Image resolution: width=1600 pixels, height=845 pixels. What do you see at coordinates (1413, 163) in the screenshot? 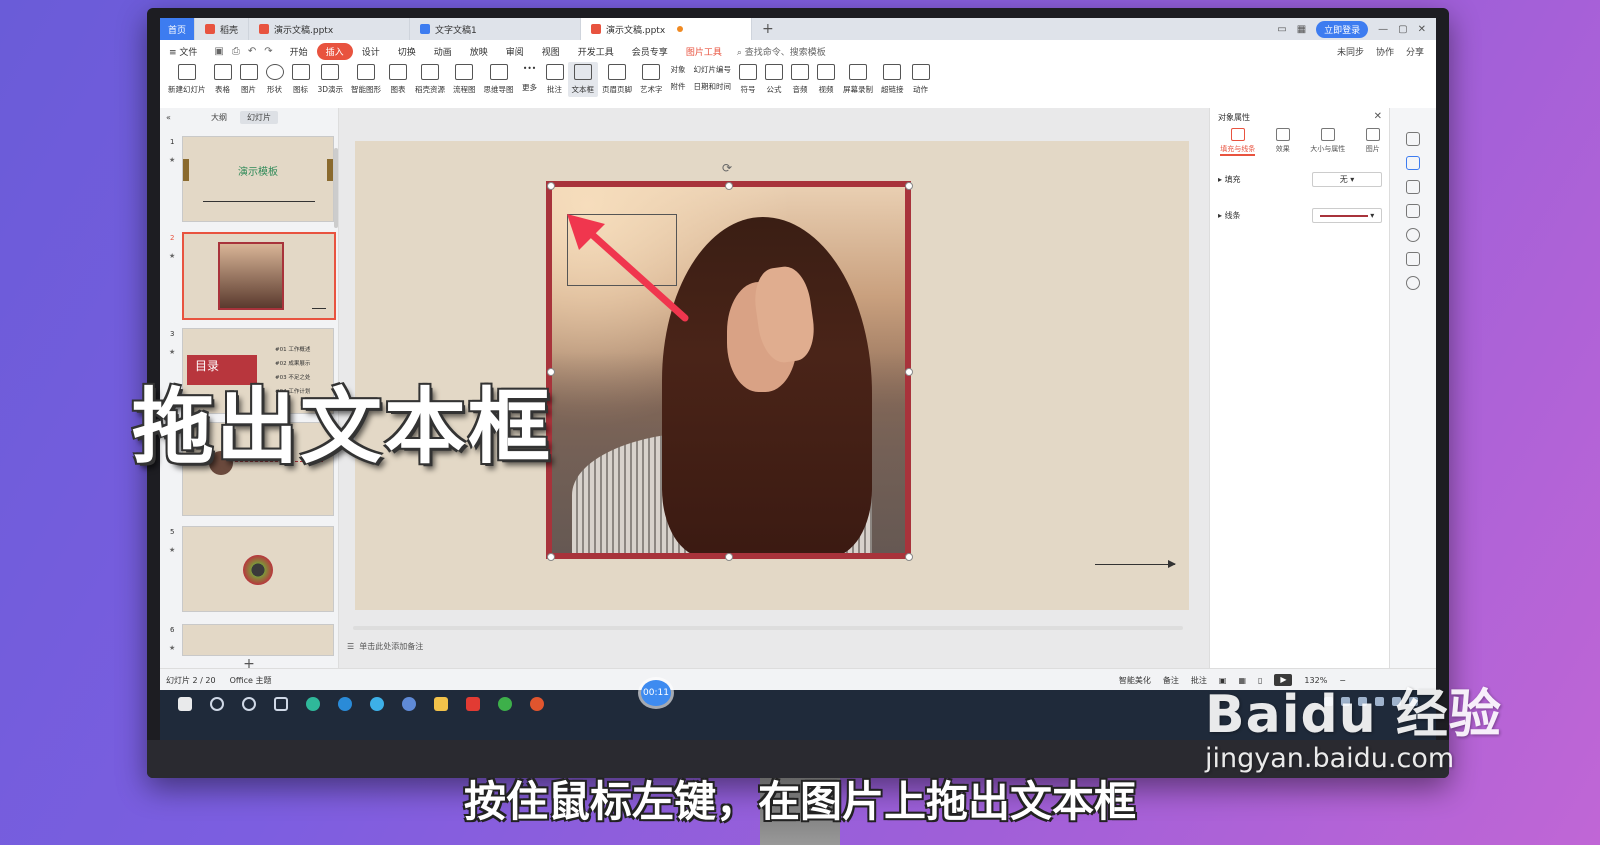
I see `properties-icon` at bounding box center [1413, 163].